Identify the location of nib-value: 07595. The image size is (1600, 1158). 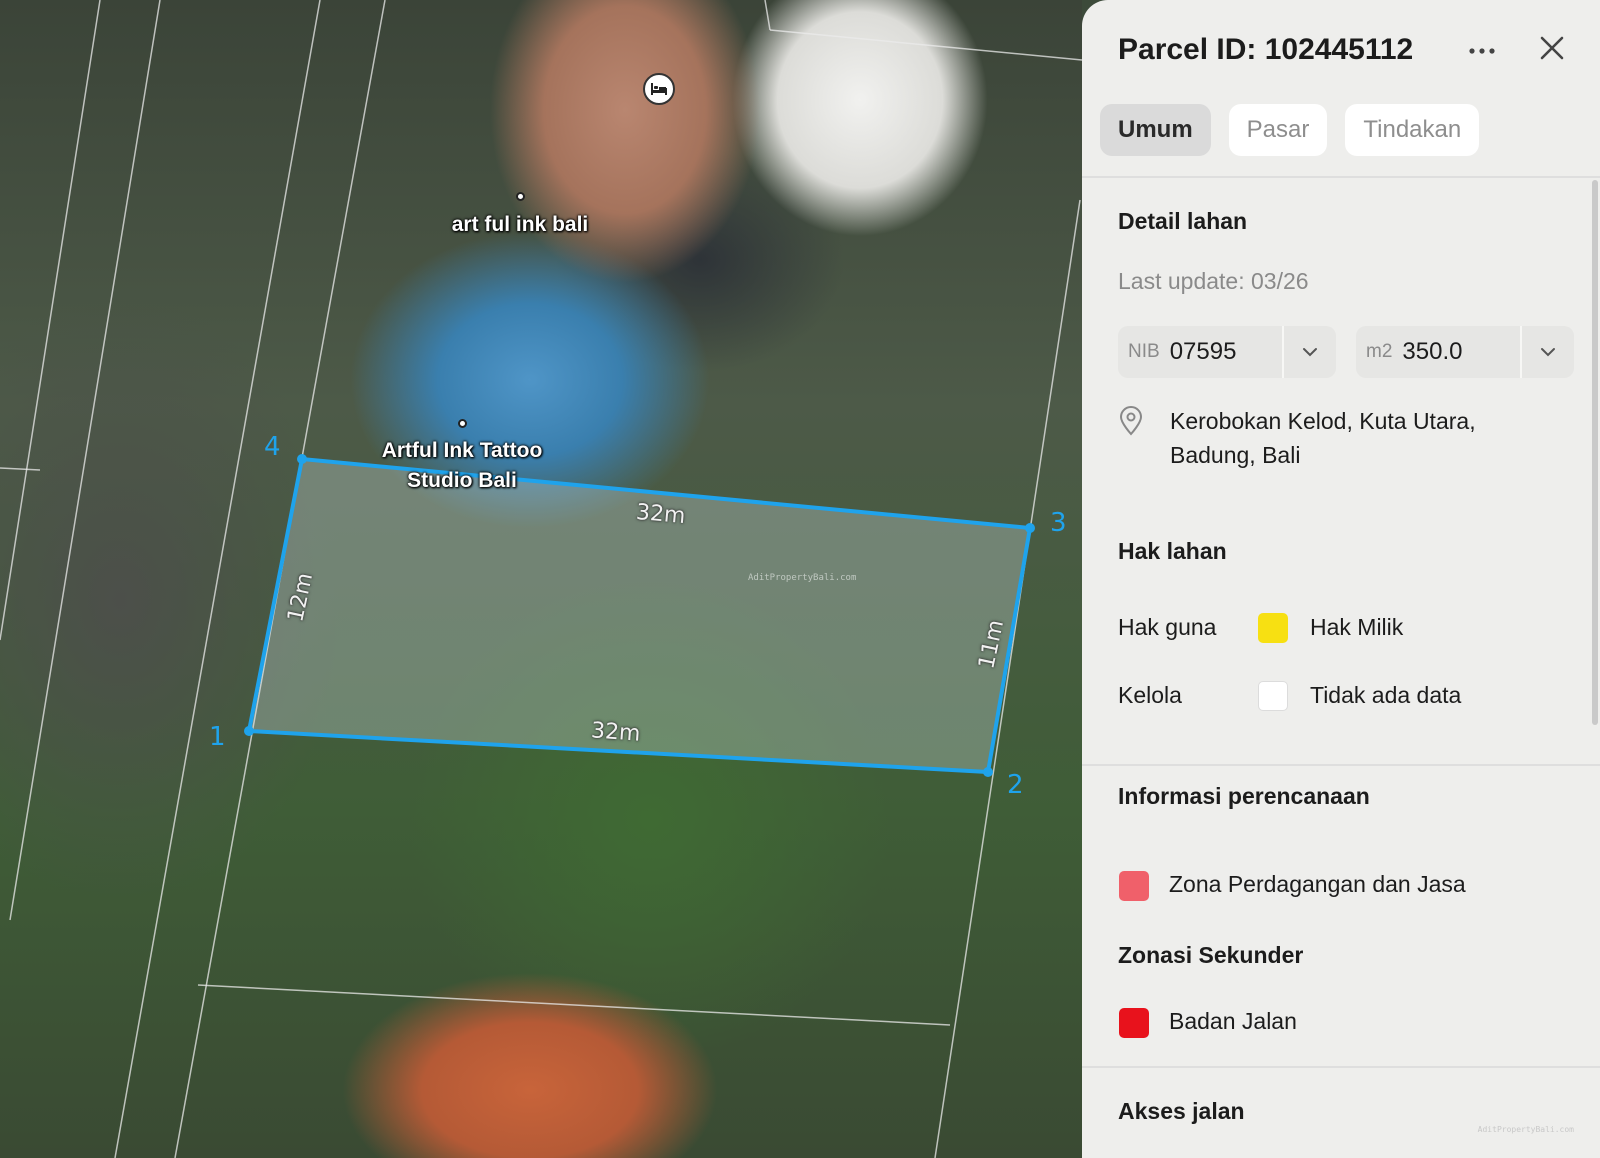
(1203, 351).